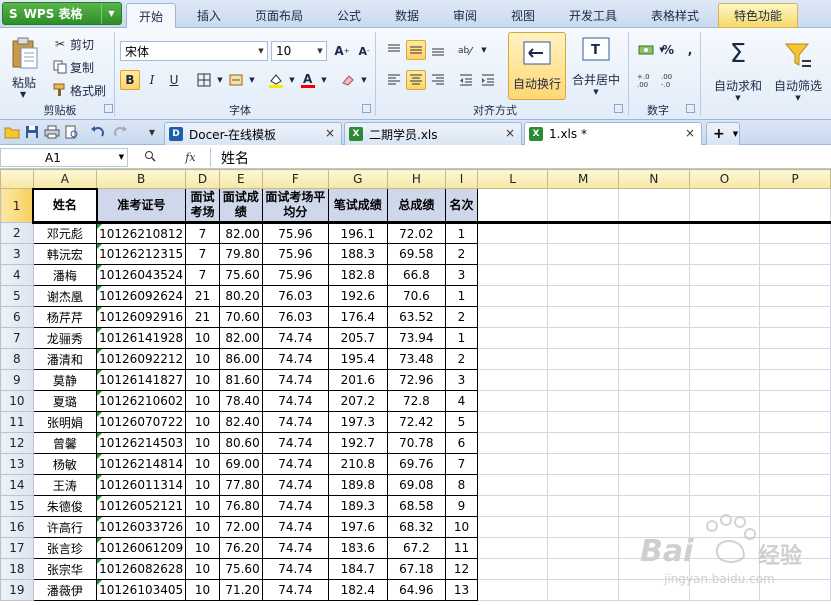  I want to click on insert-function-button: fx, so click(190, 157).